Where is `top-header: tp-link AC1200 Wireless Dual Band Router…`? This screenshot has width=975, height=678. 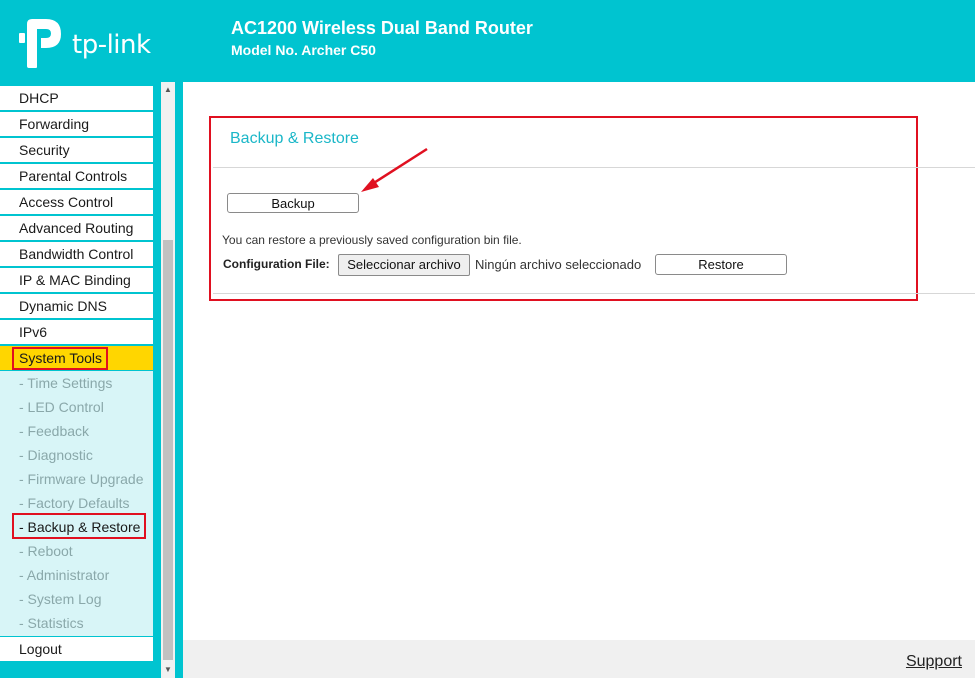
top-header: tp-link AC1200 Wireless Dual Band Router… is located at coordinates (487, 41).